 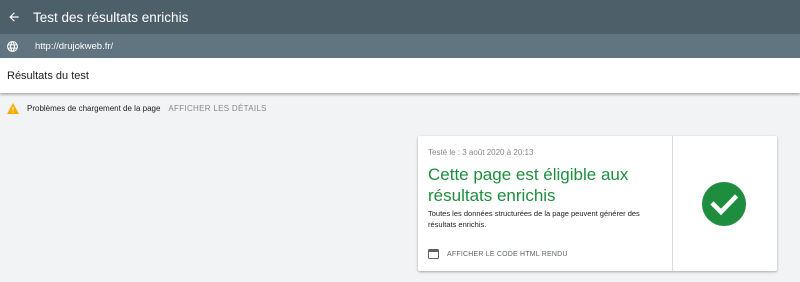 What do you see at coordinates (14, 17) in the screenshot?
I see `arrow-back-icon` at bounding box center [14, 17].